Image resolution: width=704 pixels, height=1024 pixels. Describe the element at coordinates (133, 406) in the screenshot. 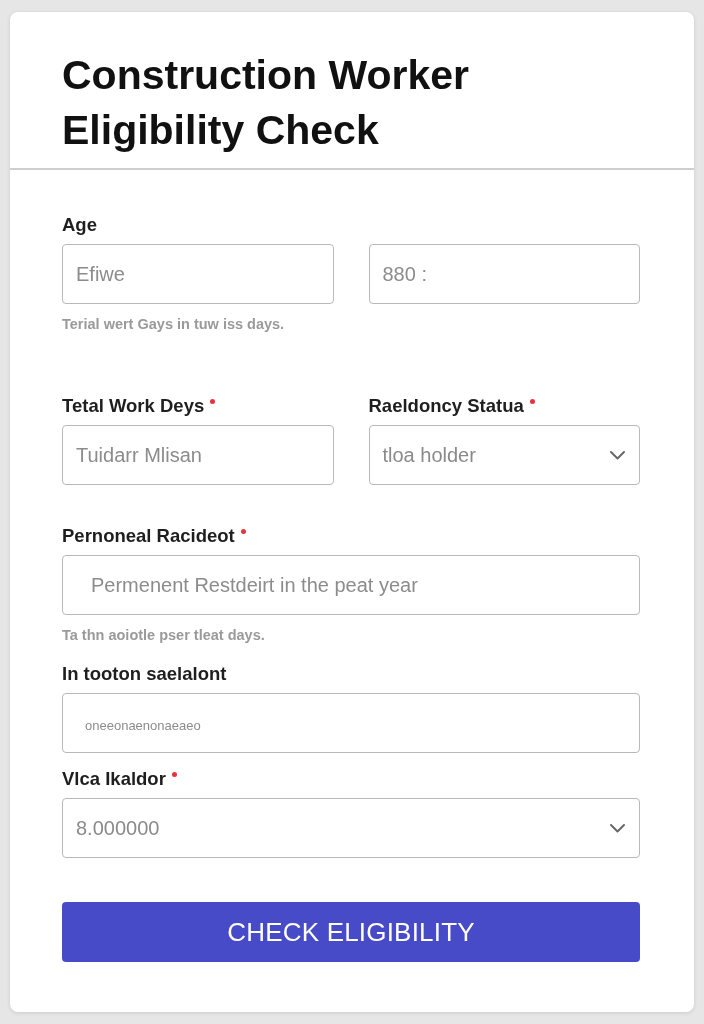

I see `field-label: Tetal Work Deys` at that location.